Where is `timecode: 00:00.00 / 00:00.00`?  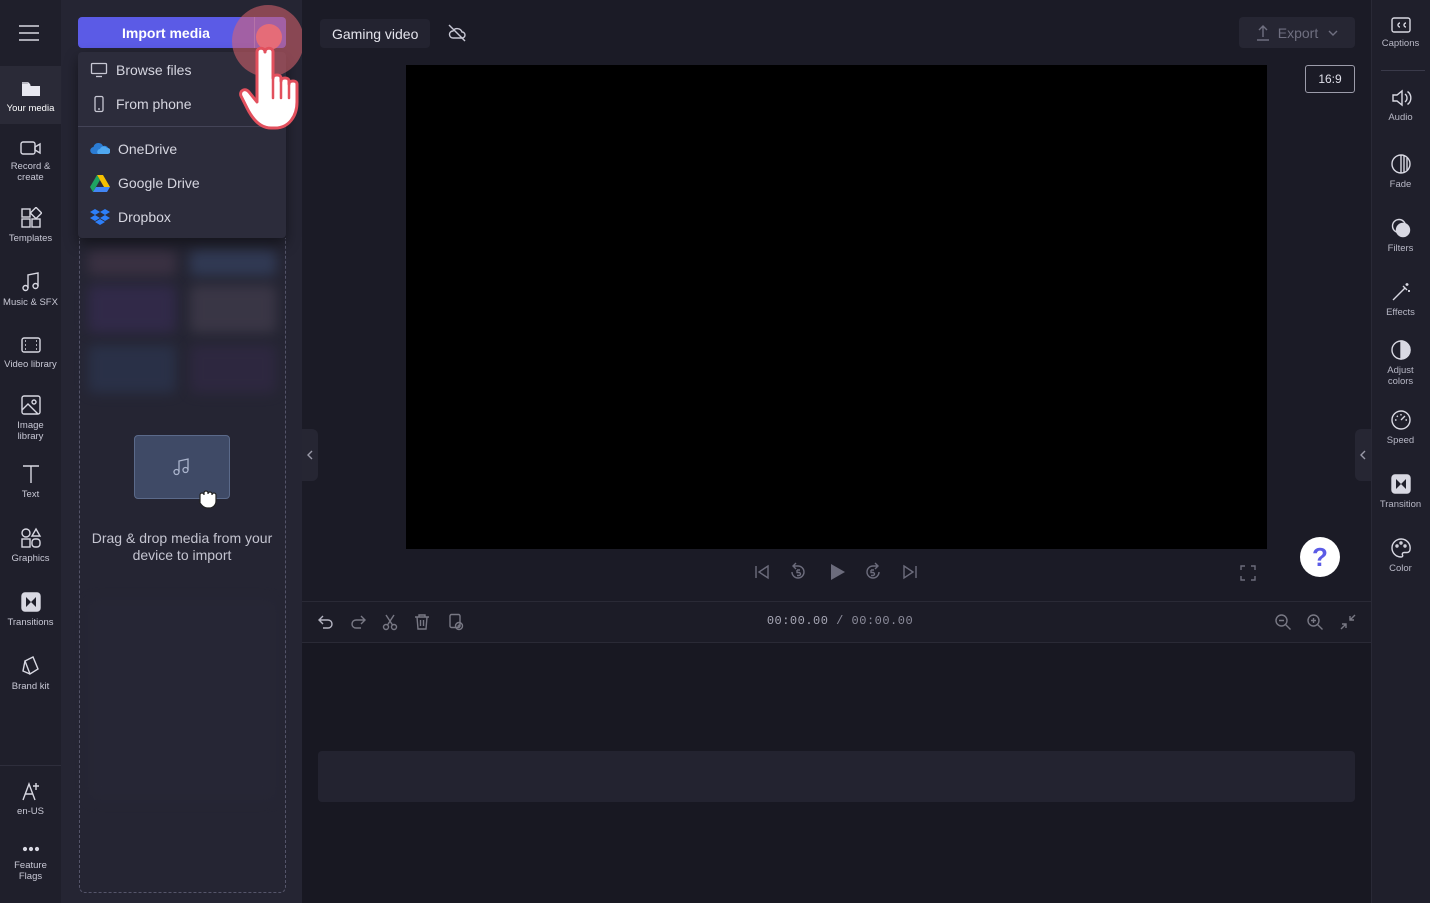 timecode: 00:00.00 / 00:00.00 is located at coordinates (840, 621).